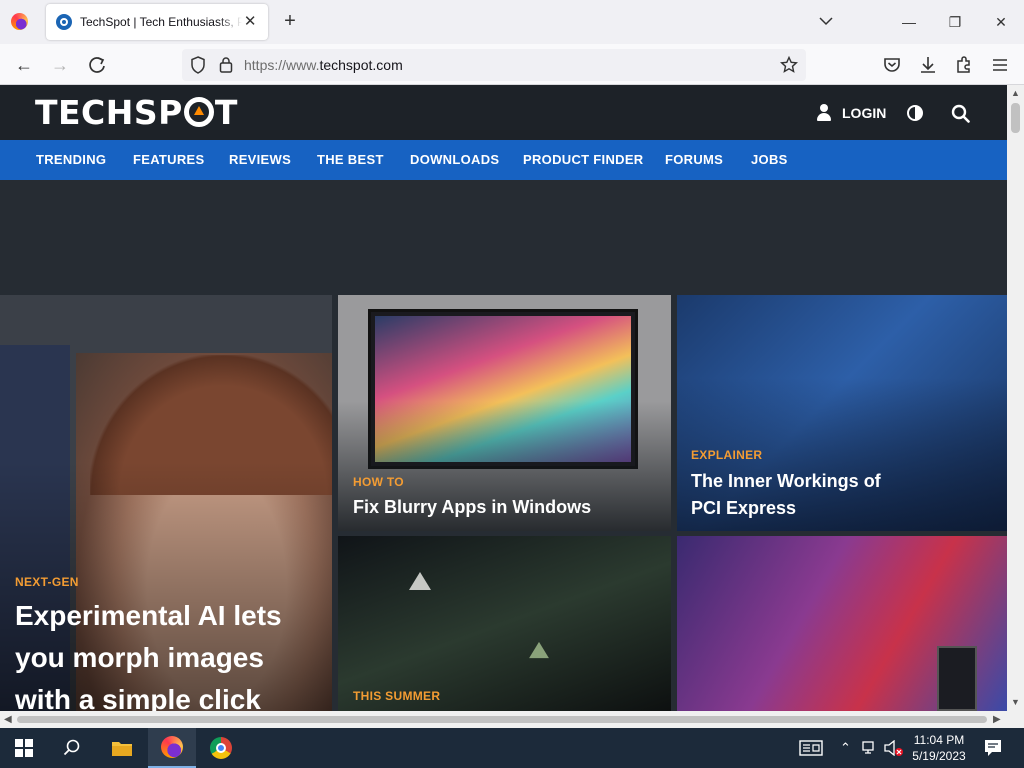  Describe the element at coordinates (997, 719) in the screenshot. I see `scroll-right-icon: ▶` at that location.